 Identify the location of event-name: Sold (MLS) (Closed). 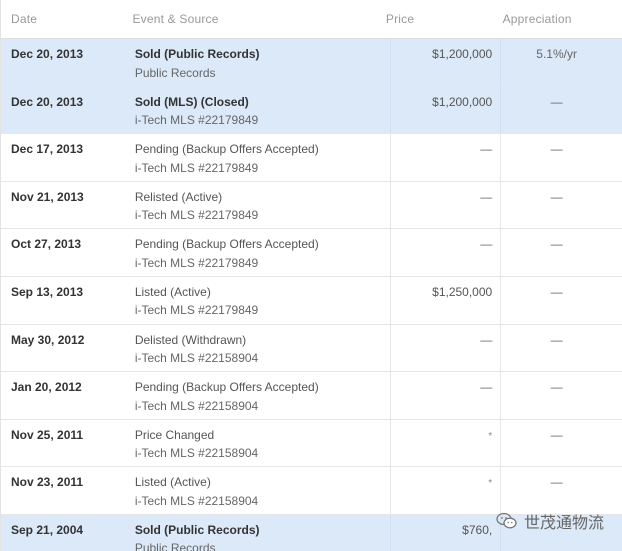
(191, 101).